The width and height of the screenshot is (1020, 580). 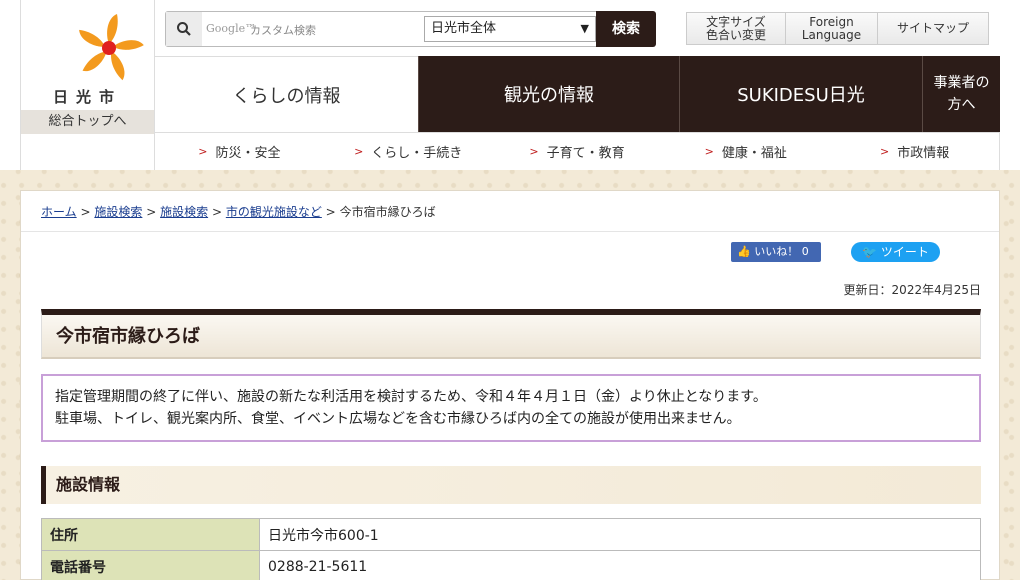 I want to click on breadcrumb: ホーム > 施設検索 > 施設検索 > 市の観光施設など > 今市宿市縁ひろば, so click(x=238, y=211).